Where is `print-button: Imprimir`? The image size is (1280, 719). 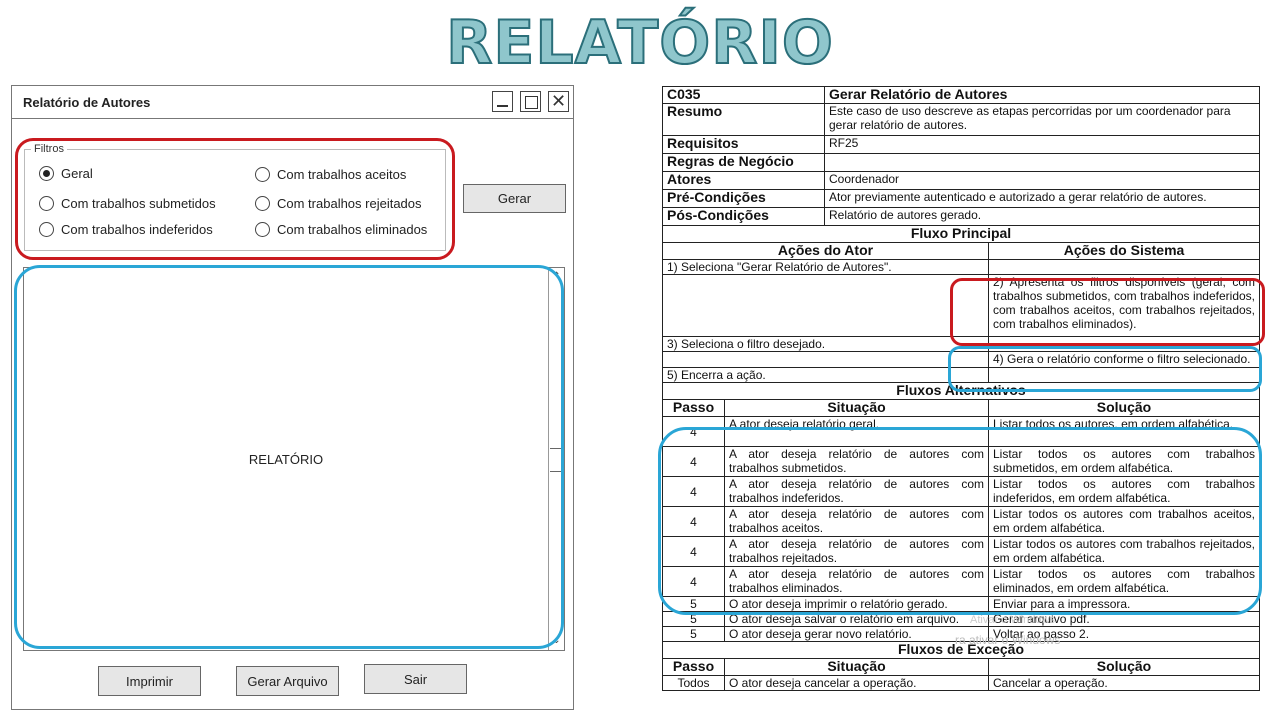 print-button: Imprimir is located at coordinates (149, 681).